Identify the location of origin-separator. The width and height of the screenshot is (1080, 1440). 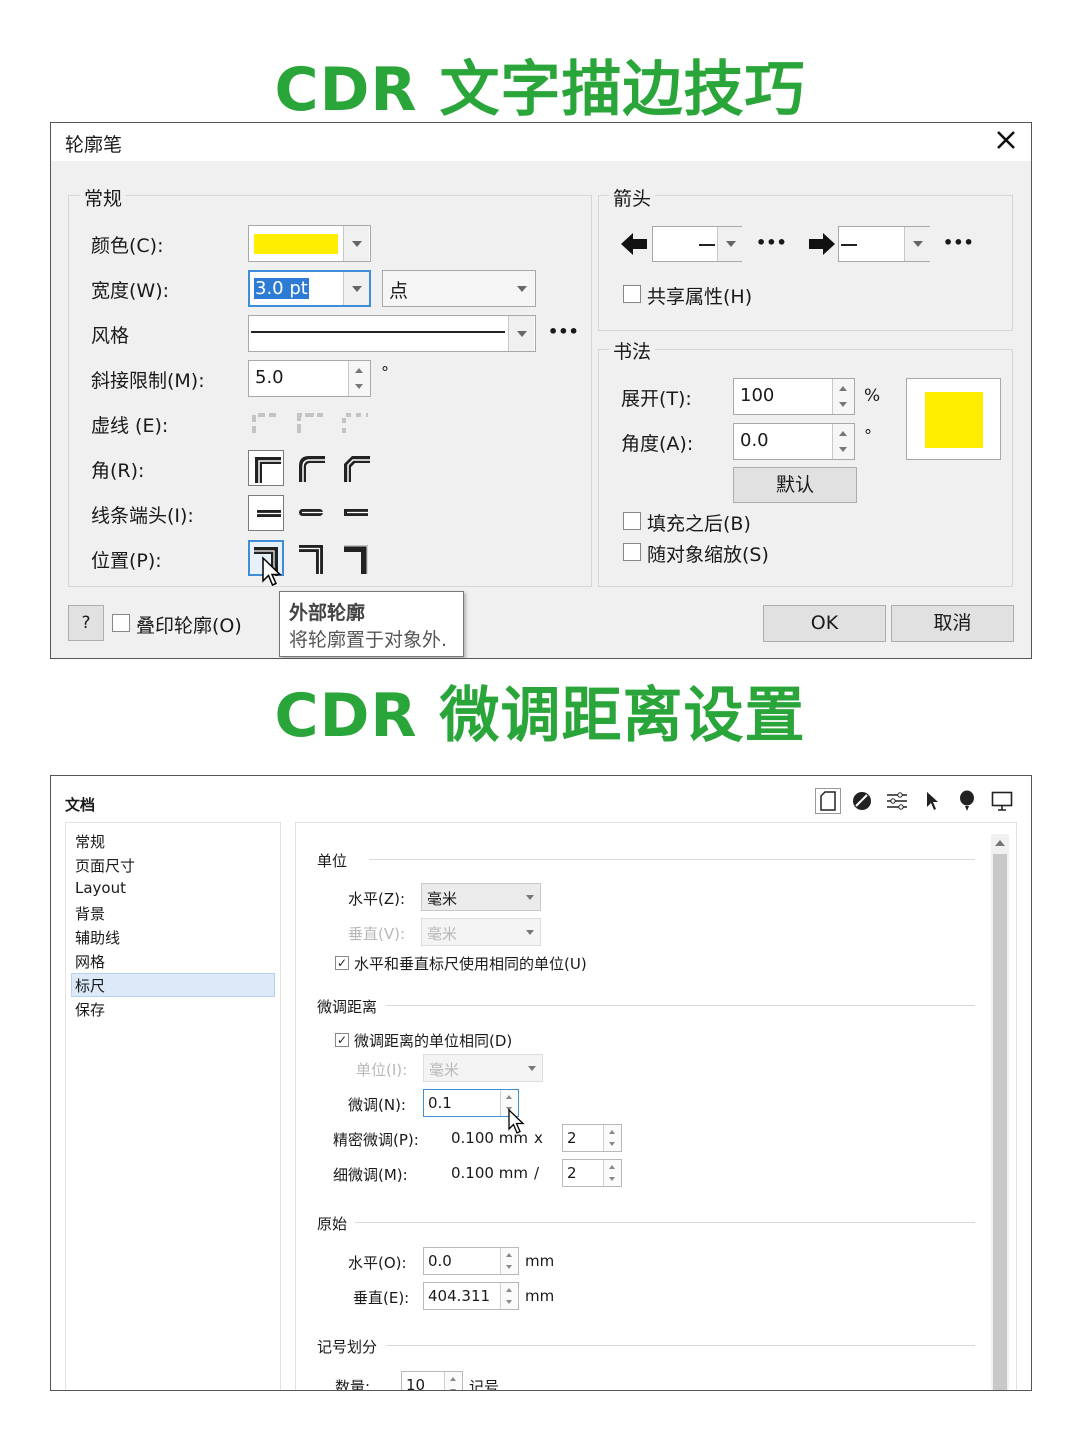
(665, 1222).